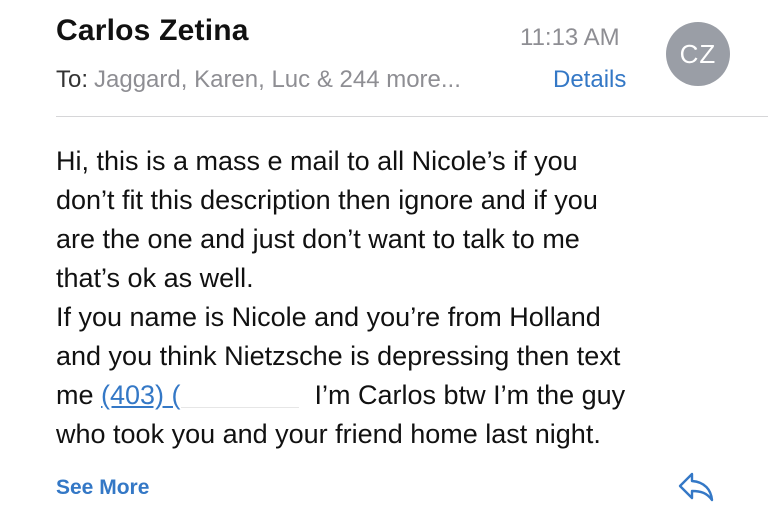 Image resolution: width=768 pixels, height=512 pixels. I want to click on message-line: that’s ok as well., so click(155, 278).